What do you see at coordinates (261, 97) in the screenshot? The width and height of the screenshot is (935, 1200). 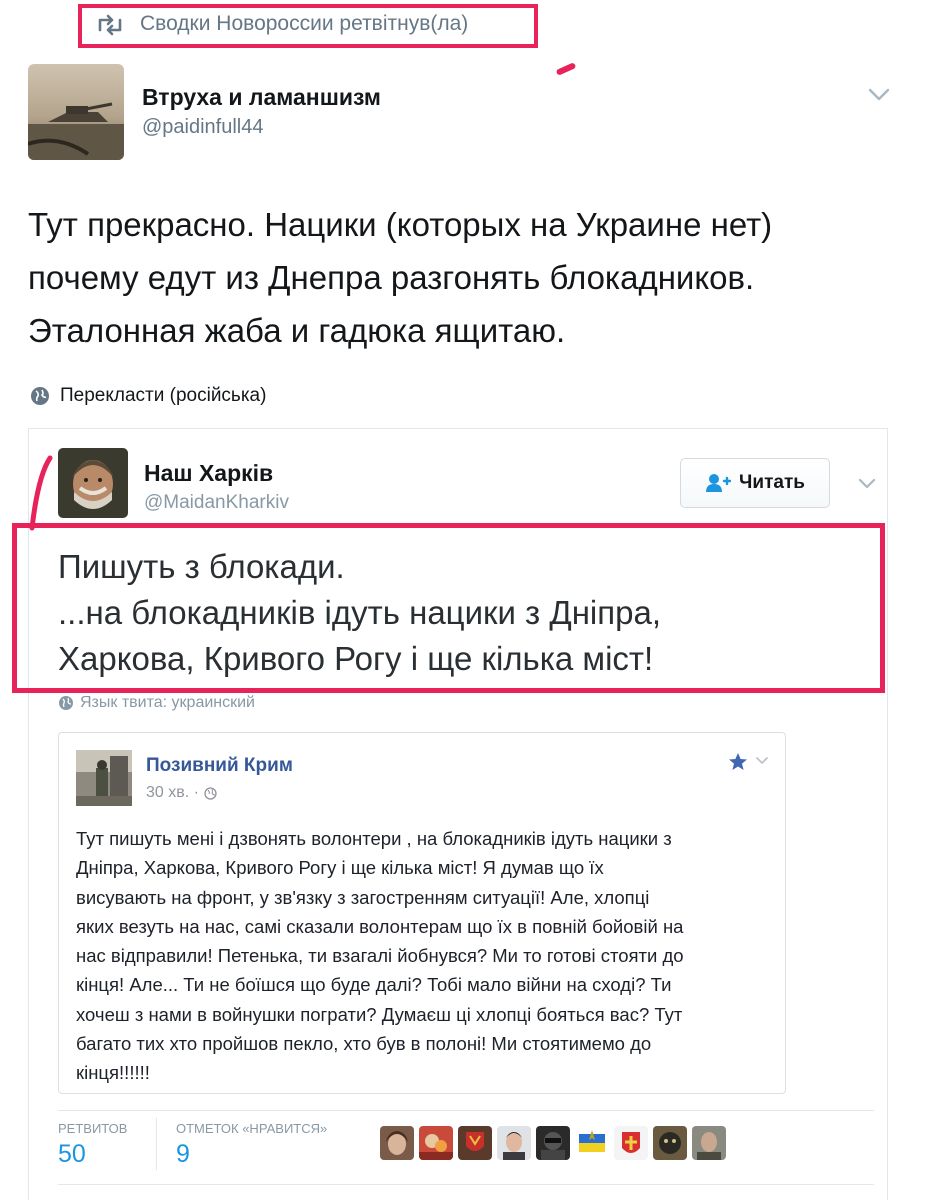 I see `author-name: Втруха и ламаншизм` at bounding box center [261, 97].